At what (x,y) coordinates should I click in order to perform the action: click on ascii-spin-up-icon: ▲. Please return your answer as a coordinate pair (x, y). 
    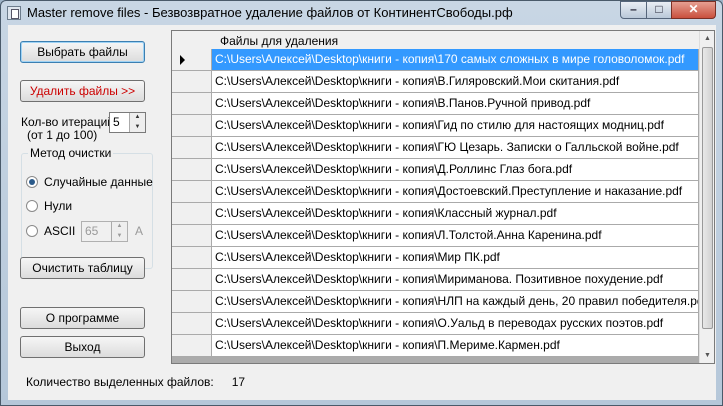
    Looking at the image, I should click on (119, 226).